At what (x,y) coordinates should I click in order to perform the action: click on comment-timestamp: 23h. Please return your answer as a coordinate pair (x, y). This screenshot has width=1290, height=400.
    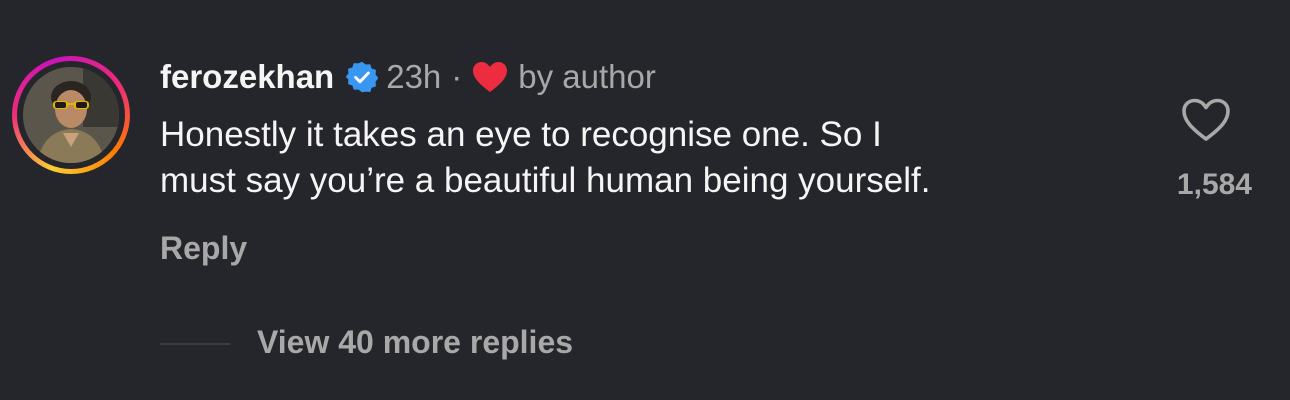
    Looking at the image, I should click on (414, 76).